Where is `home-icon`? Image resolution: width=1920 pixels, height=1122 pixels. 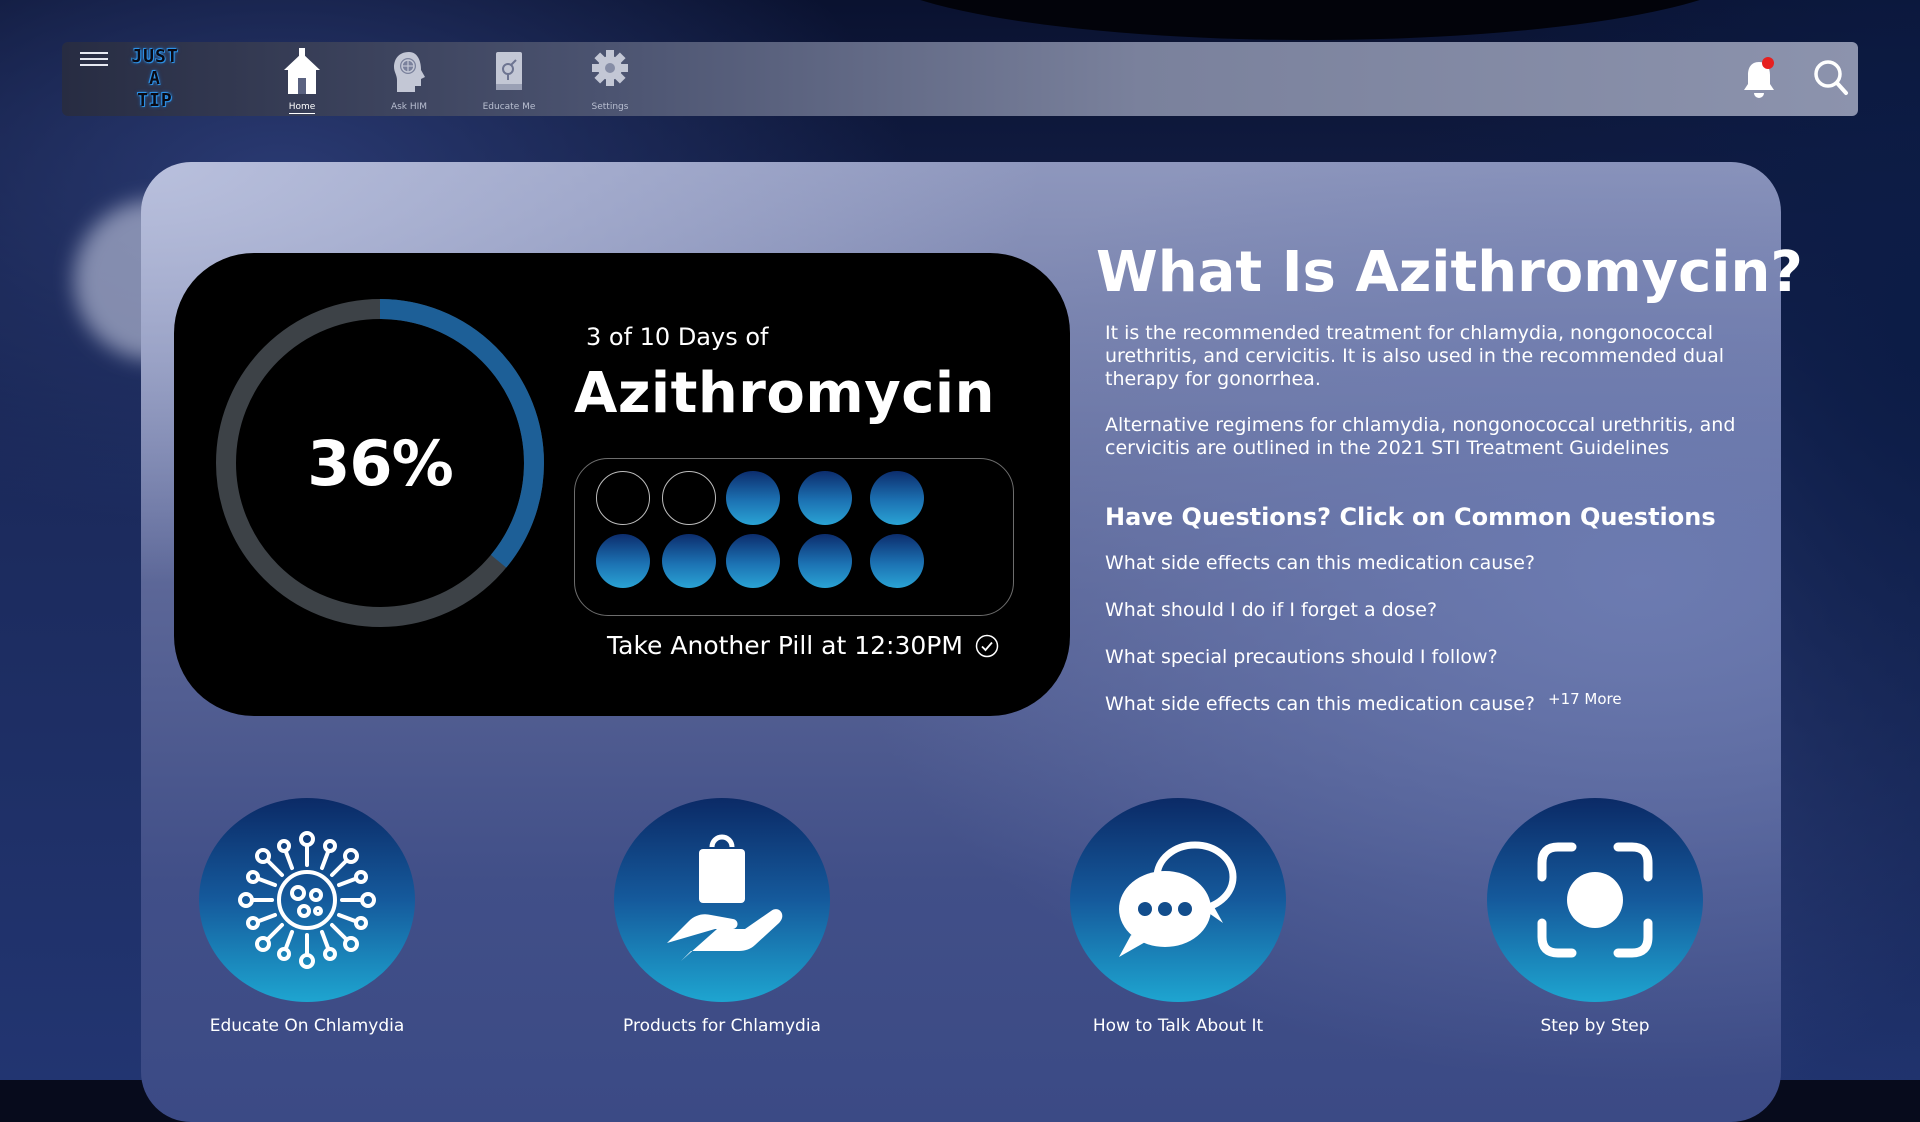
home-icon is located at coordinates (302, 71).